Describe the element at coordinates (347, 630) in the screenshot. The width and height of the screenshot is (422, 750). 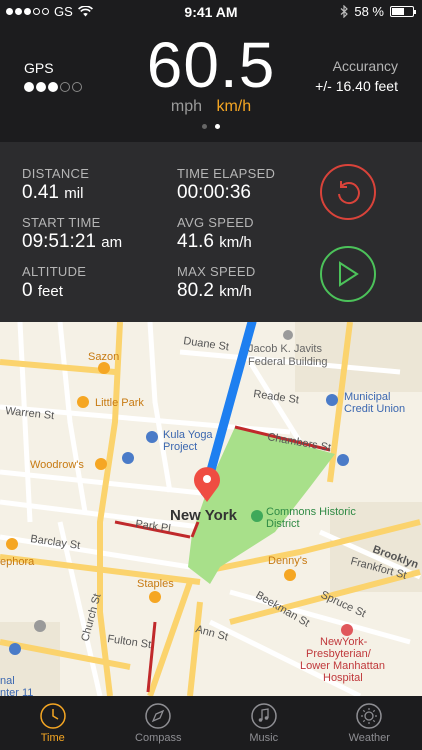
I see `hospital-icon` at that location.